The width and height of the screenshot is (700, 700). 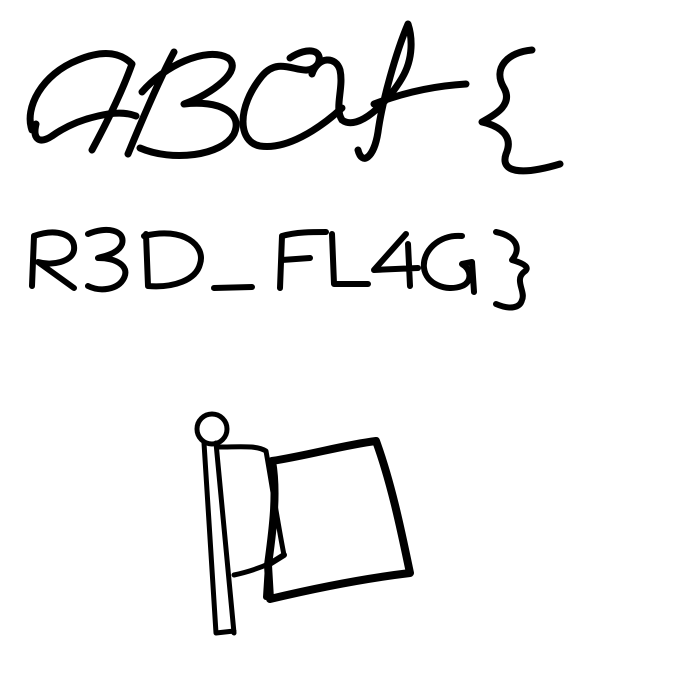 I want to click on print-letters, so click(x=279, y=268).